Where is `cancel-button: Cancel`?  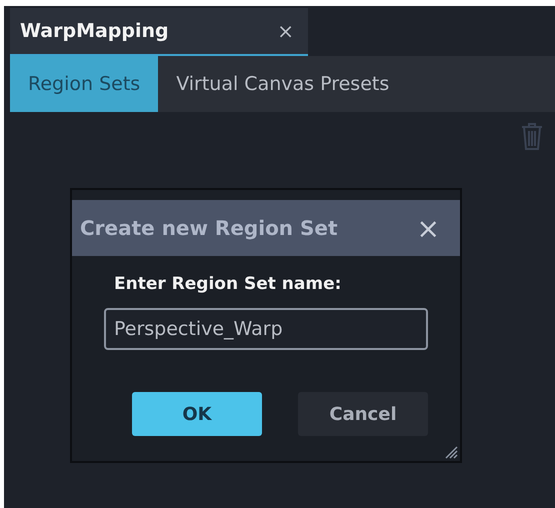 cancel-button: Cancel is located at coordinates (363, 414).